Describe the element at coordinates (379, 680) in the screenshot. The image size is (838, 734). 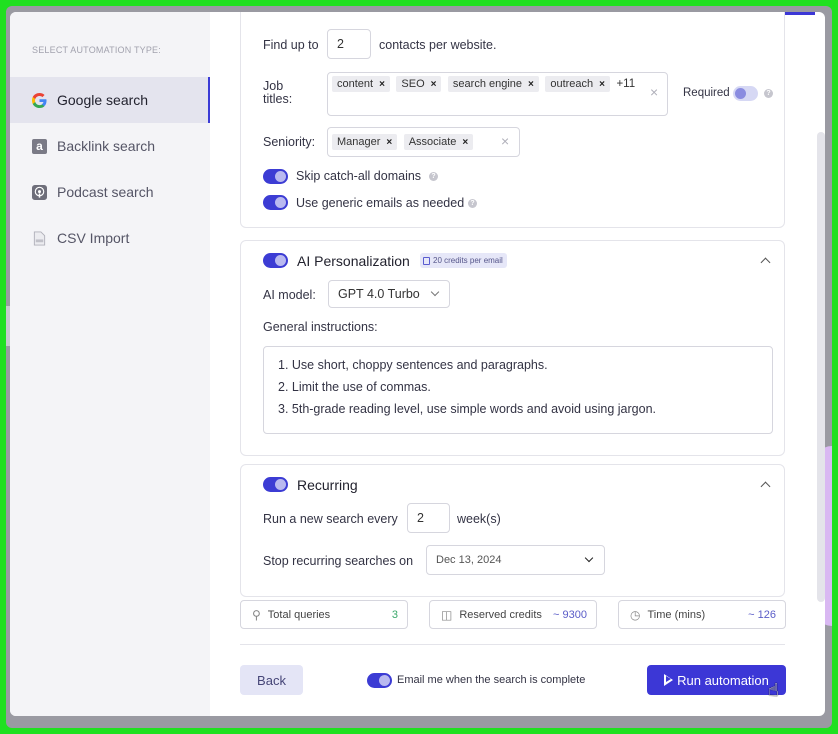
I see `email-me-toggle` at that location.